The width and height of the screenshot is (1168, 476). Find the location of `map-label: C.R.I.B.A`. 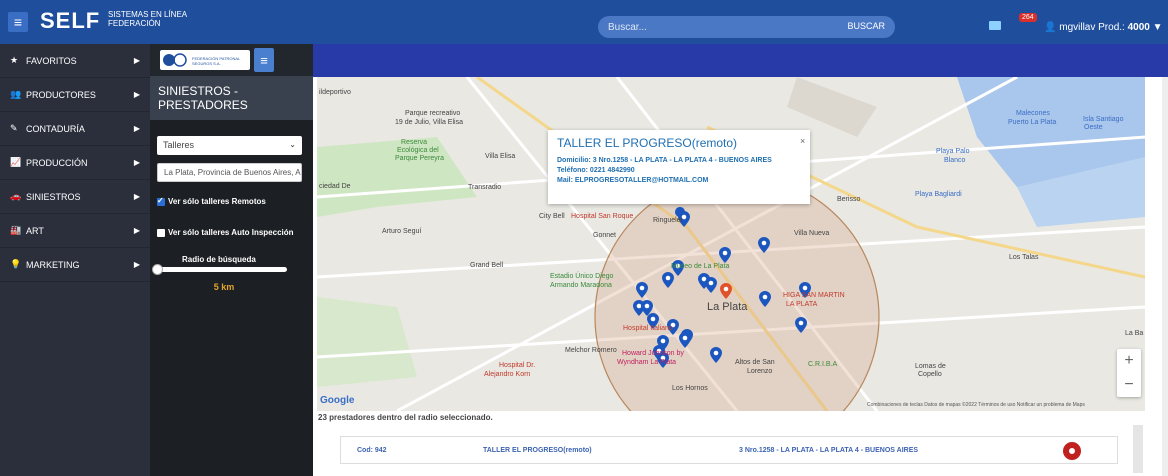

map-label: C.R.I.B.A is located at coordinates (823, 364).